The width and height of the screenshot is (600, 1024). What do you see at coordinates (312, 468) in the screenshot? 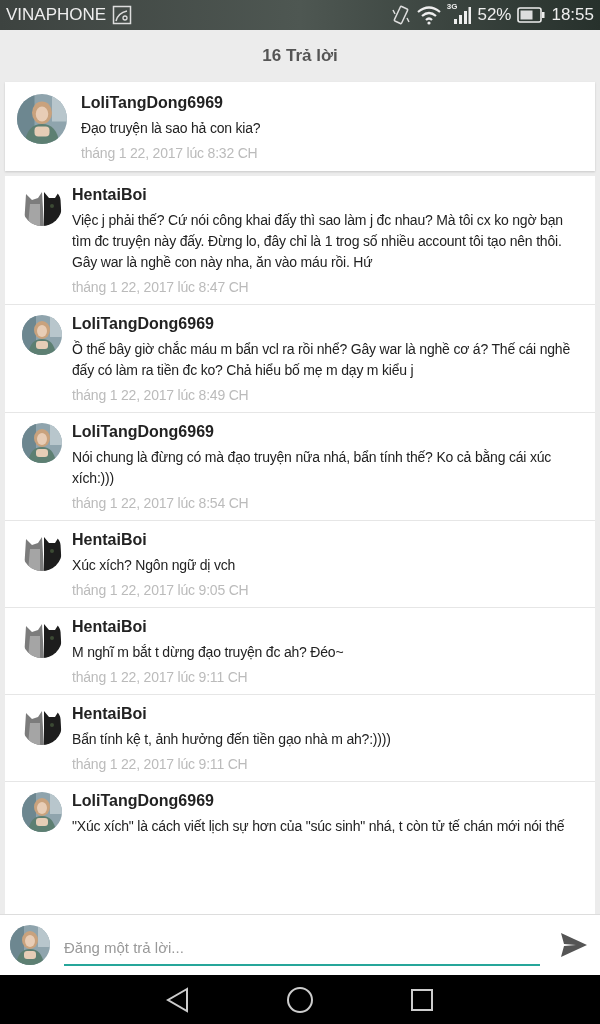
I see `comment-text: Nói chung là đừng có mà đạo truyện nữa nhá, bẩn tính thế? Ko cả bằng cái xúc xích:)))` at bounding box center [312, 468].